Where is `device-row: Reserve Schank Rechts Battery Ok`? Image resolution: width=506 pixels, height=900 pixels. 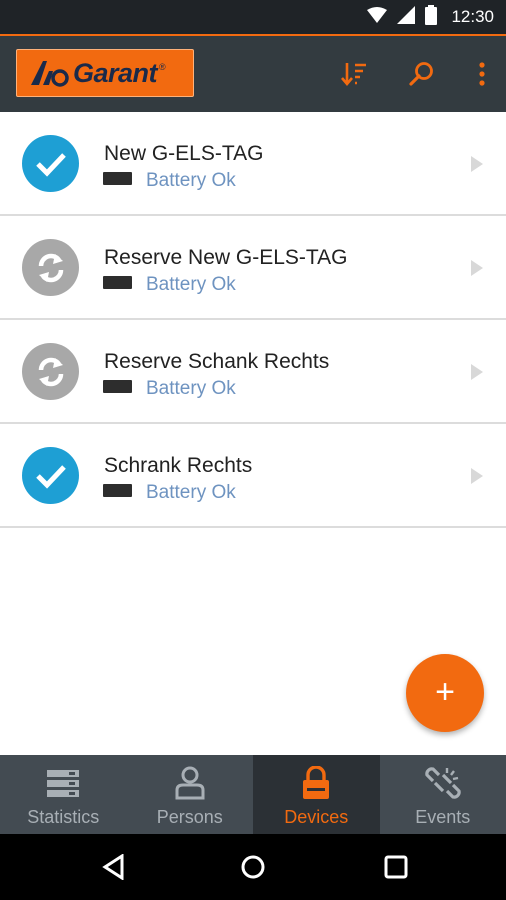
device-row: Reserve Schank Rechts Battery Ok is located at coordinates (253, 372).